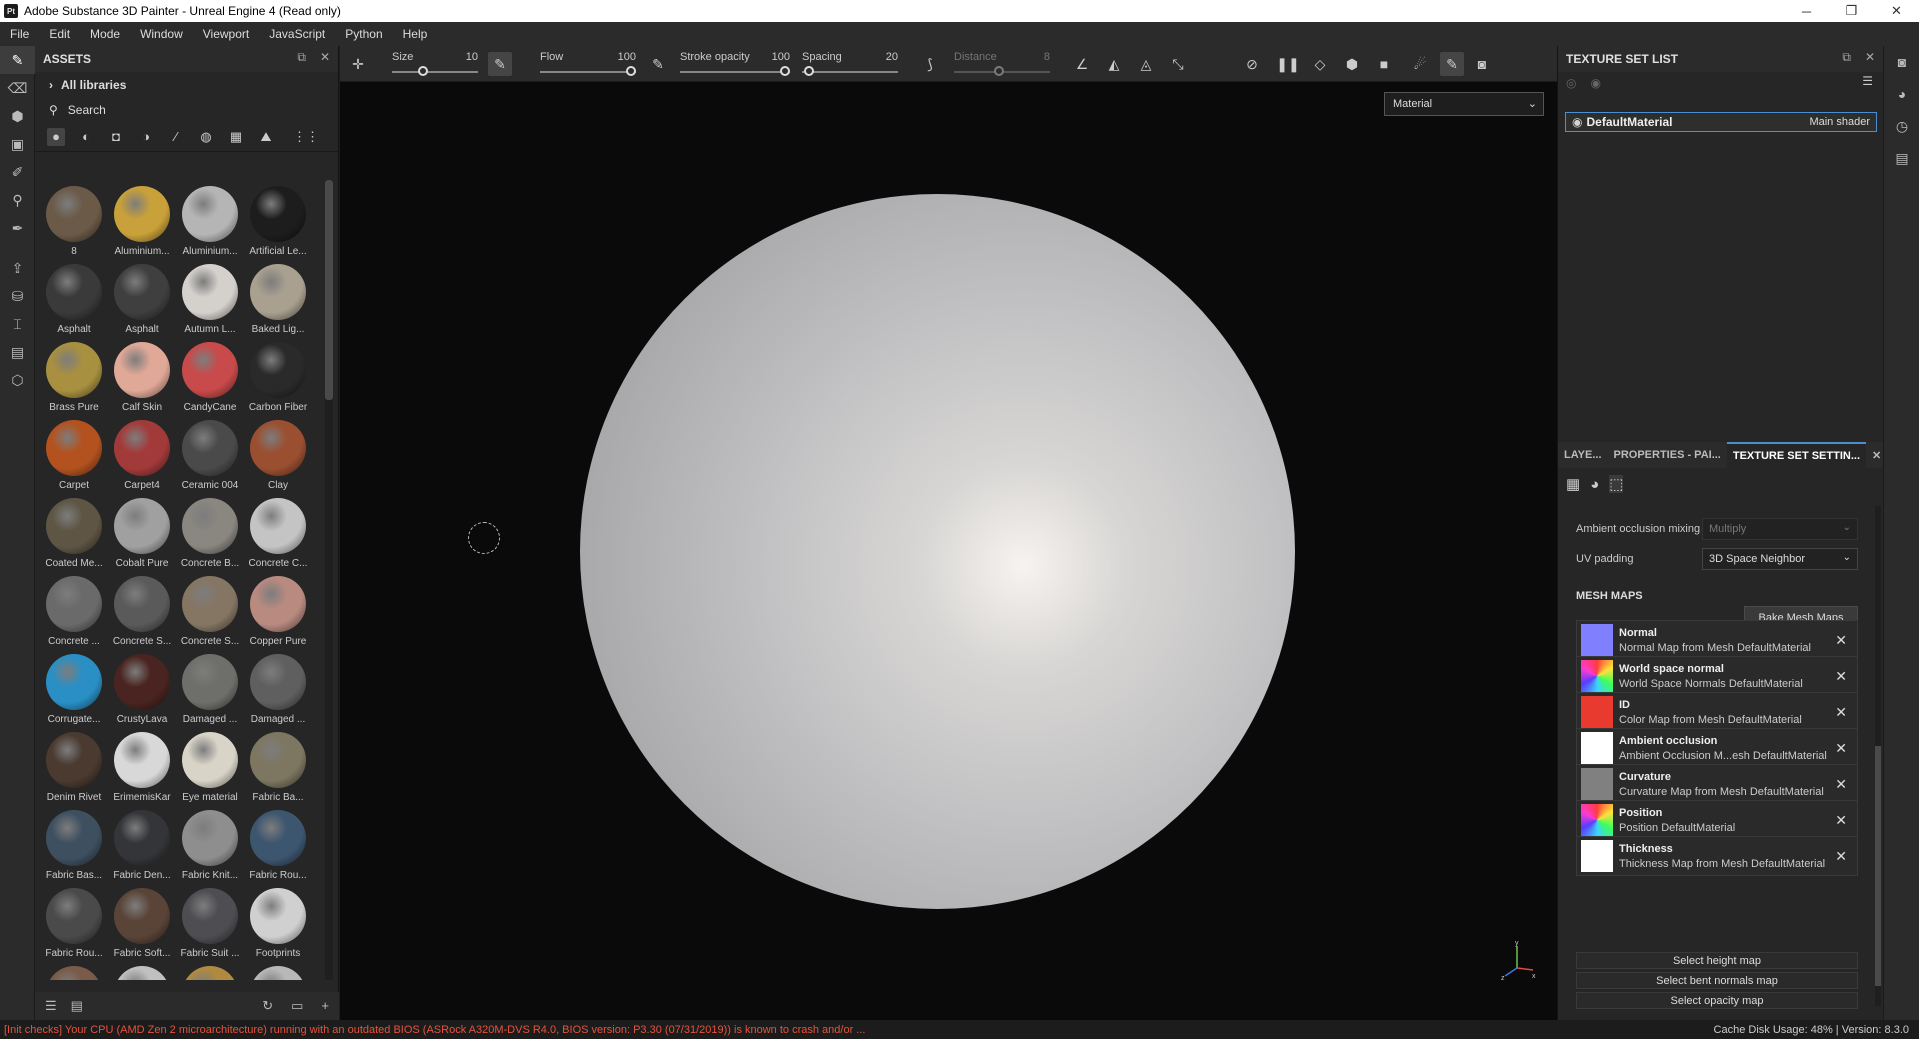  What do you see at coordinates (1577, 122) in the screenshot?
I see `eye-icon: ◉` at bounding box center [1577, 122].